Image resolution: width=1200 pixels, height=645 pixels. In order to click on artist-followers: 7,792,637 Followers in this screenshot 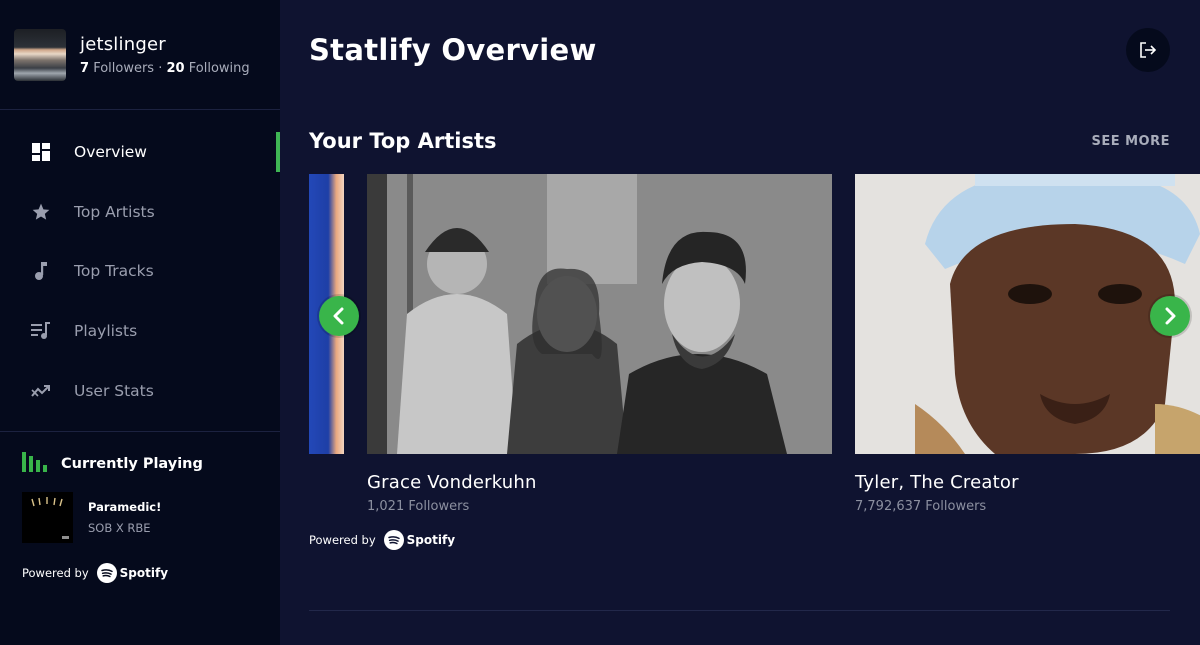, I will do `click(921, 506)`.